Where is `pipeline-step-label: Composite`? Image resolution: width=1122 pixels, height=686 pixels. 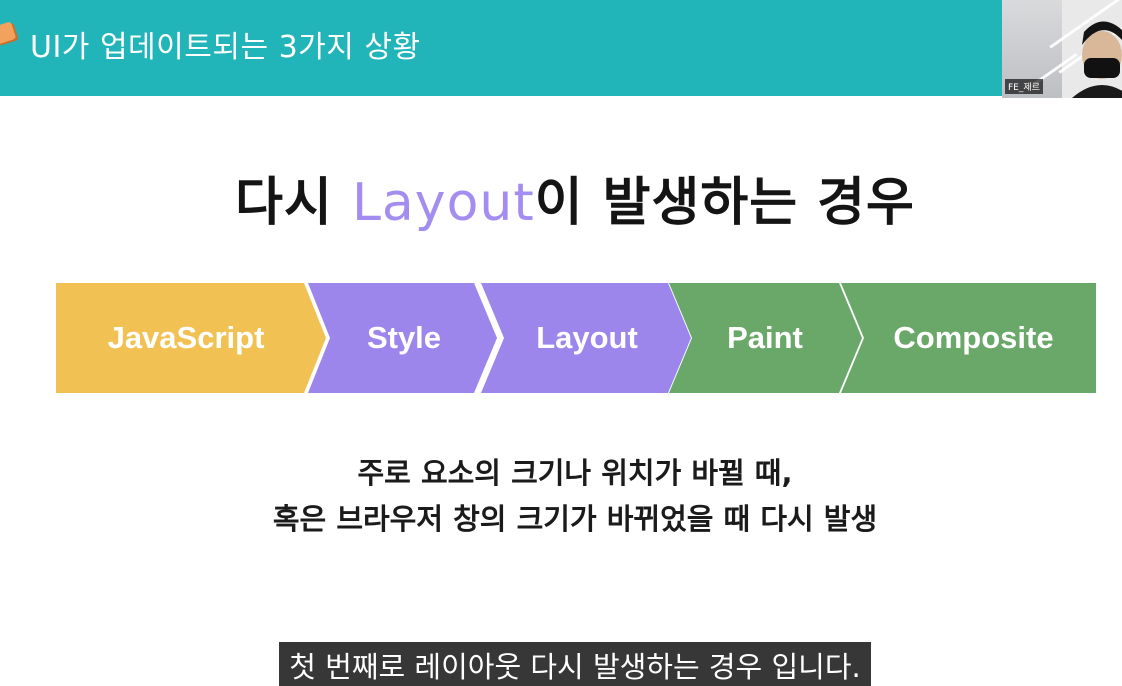 pipeline-step-label: Composite is located at coordinates (973, 337).